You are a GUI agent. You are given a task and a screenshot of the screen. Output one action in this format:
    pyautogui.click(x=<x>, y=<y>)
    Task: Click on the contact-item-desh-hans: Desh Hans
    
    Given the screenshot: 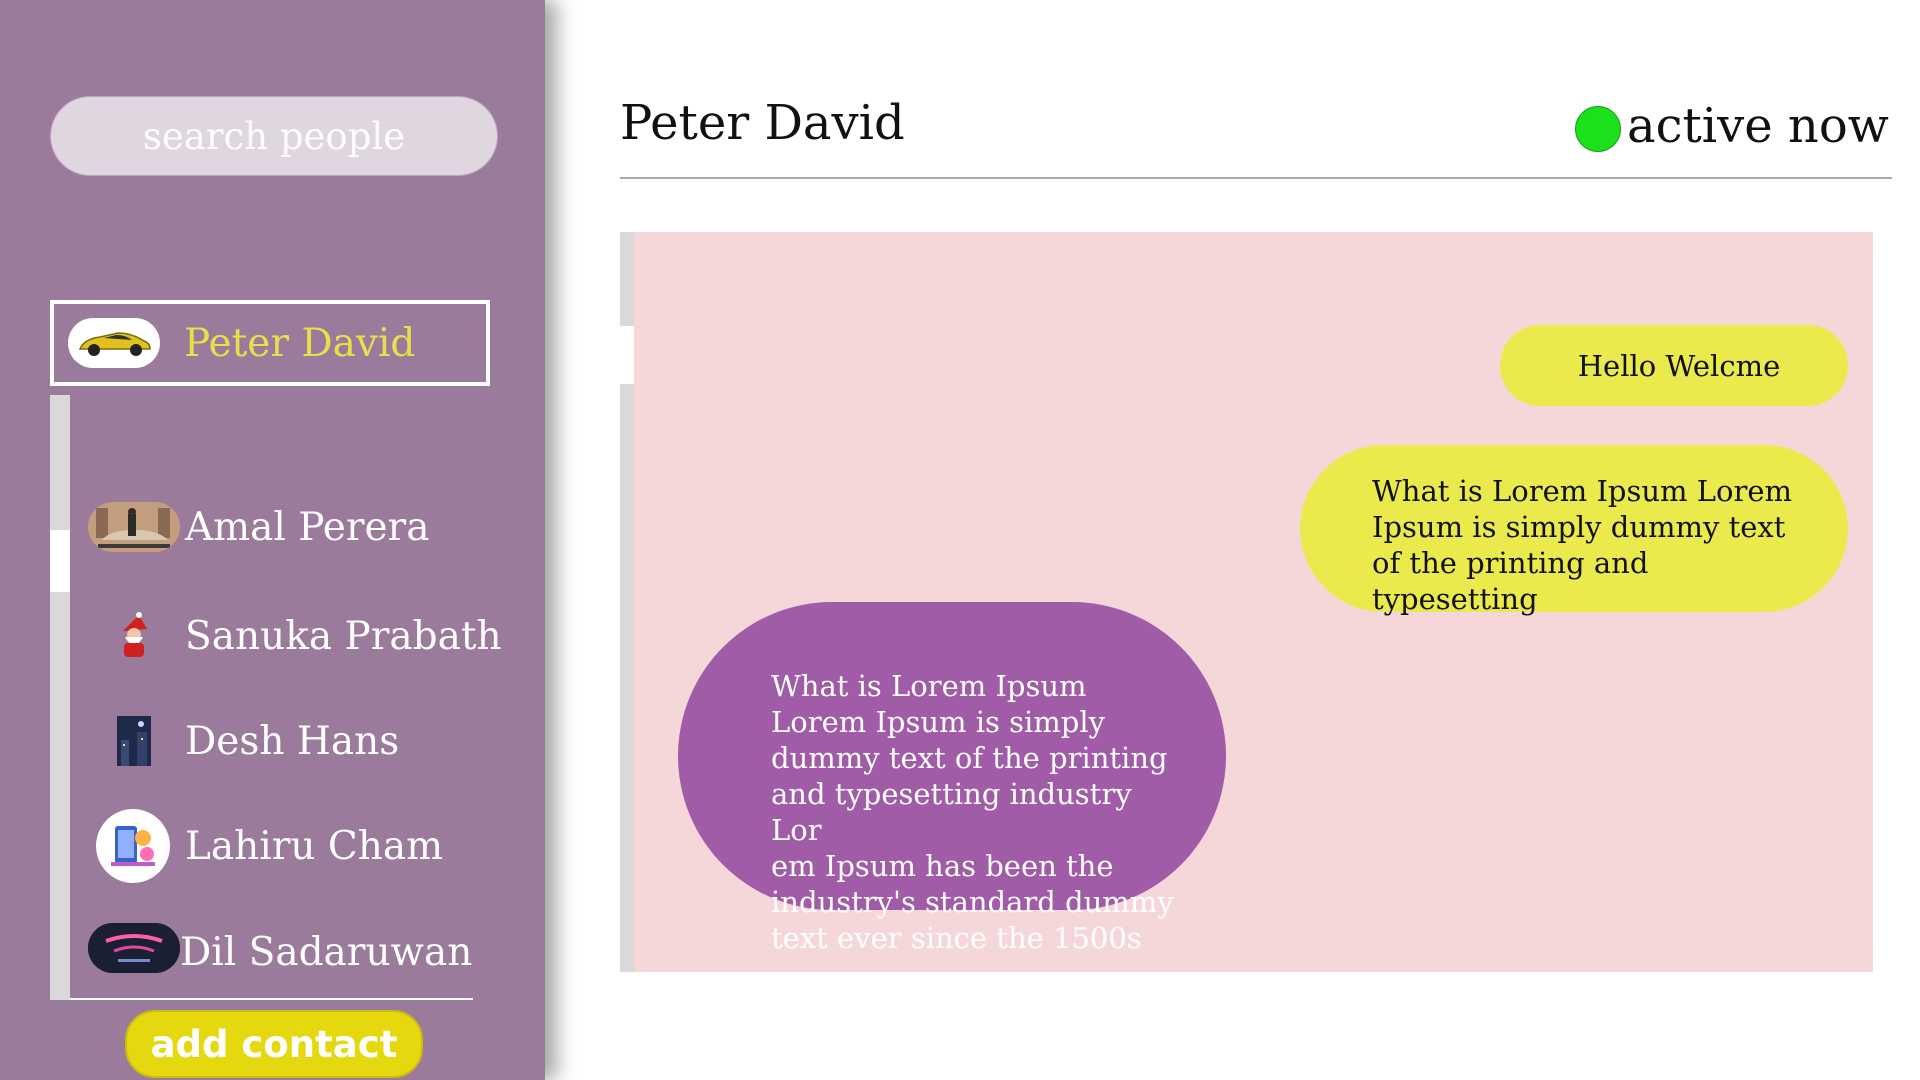 What is the action you would take?
    pyautogui.click(x=270, y=741)
    